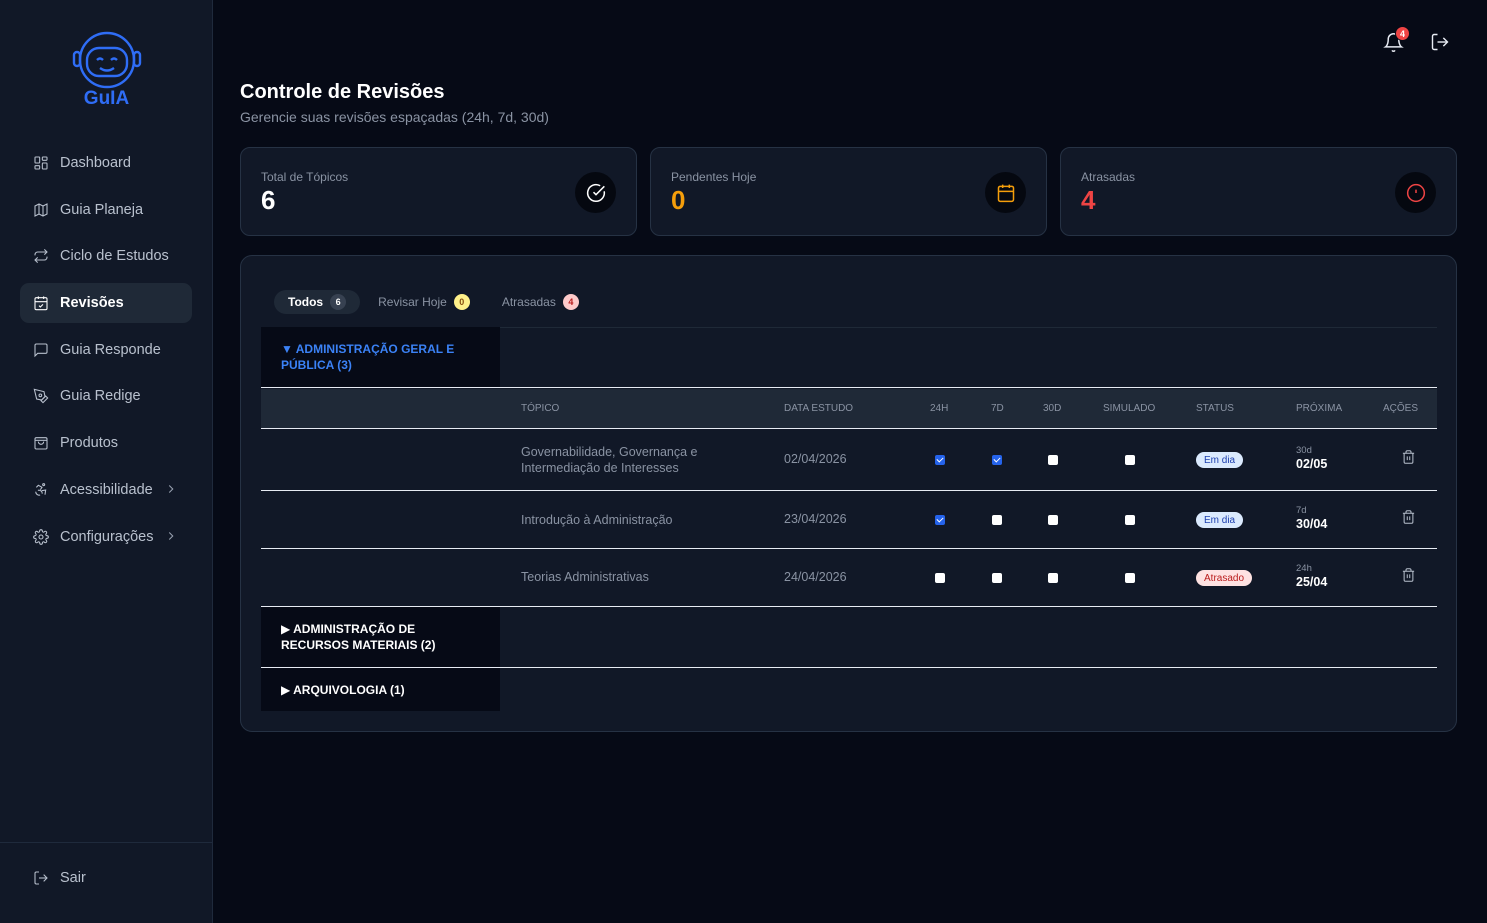 The image size is (1487, 923). I want to click on check-circle-icon, so click(595, 192).